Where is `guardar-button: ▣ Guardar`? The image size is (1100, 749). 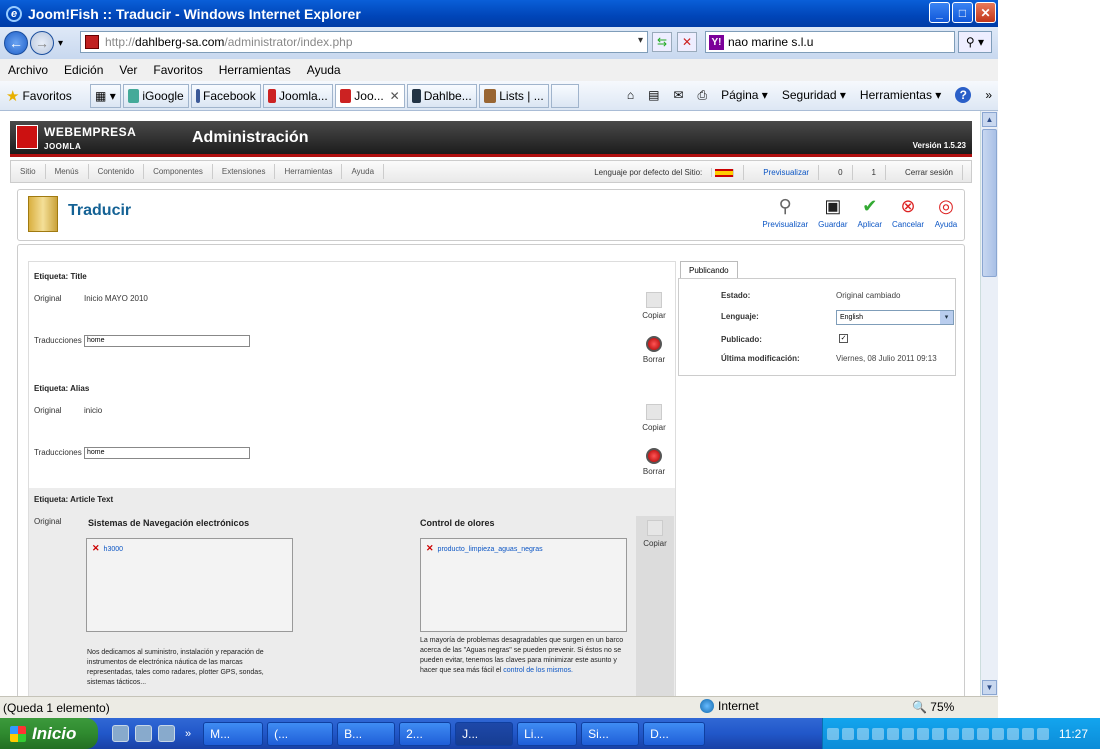 guardar-button: ▣ Guardar is located at coordinates (832, 211).